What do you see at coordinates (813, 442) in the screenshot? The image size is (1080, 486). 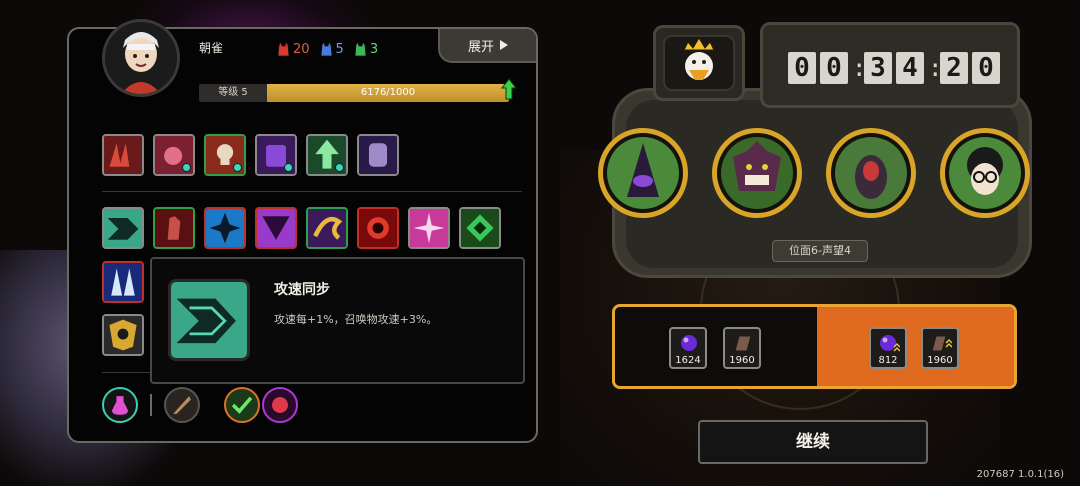 I see `continue-button: 继续` at bounding box center [813, 442].